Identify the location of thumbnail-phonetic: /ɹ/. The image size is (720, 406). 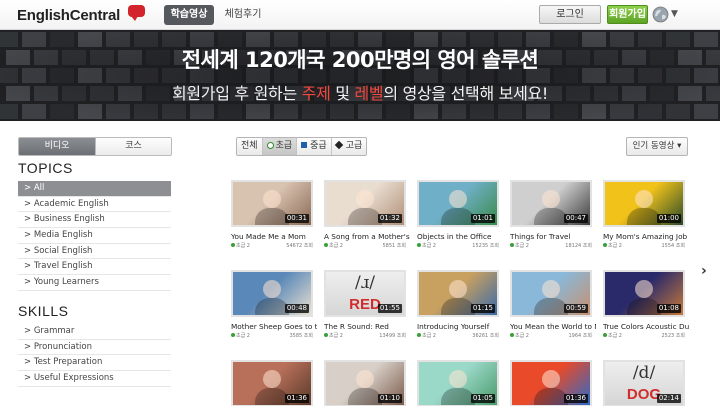
(365, 283).